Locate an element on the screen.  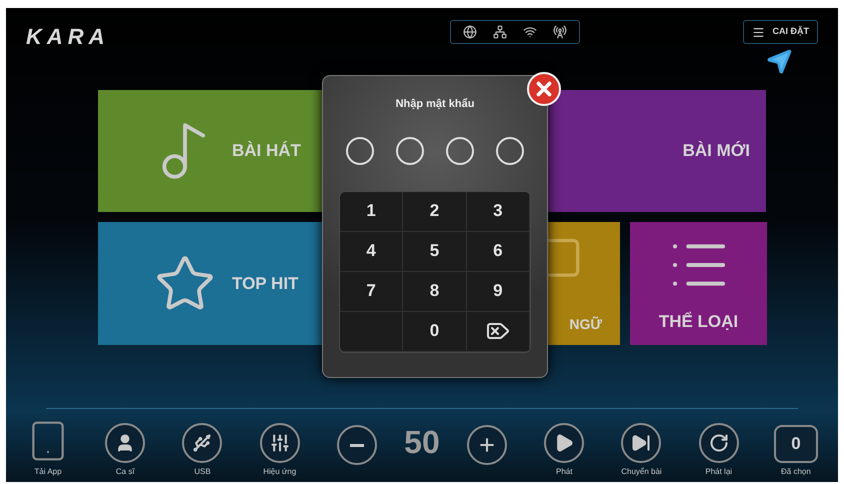
next-icon is located at coordinates (641, 443).